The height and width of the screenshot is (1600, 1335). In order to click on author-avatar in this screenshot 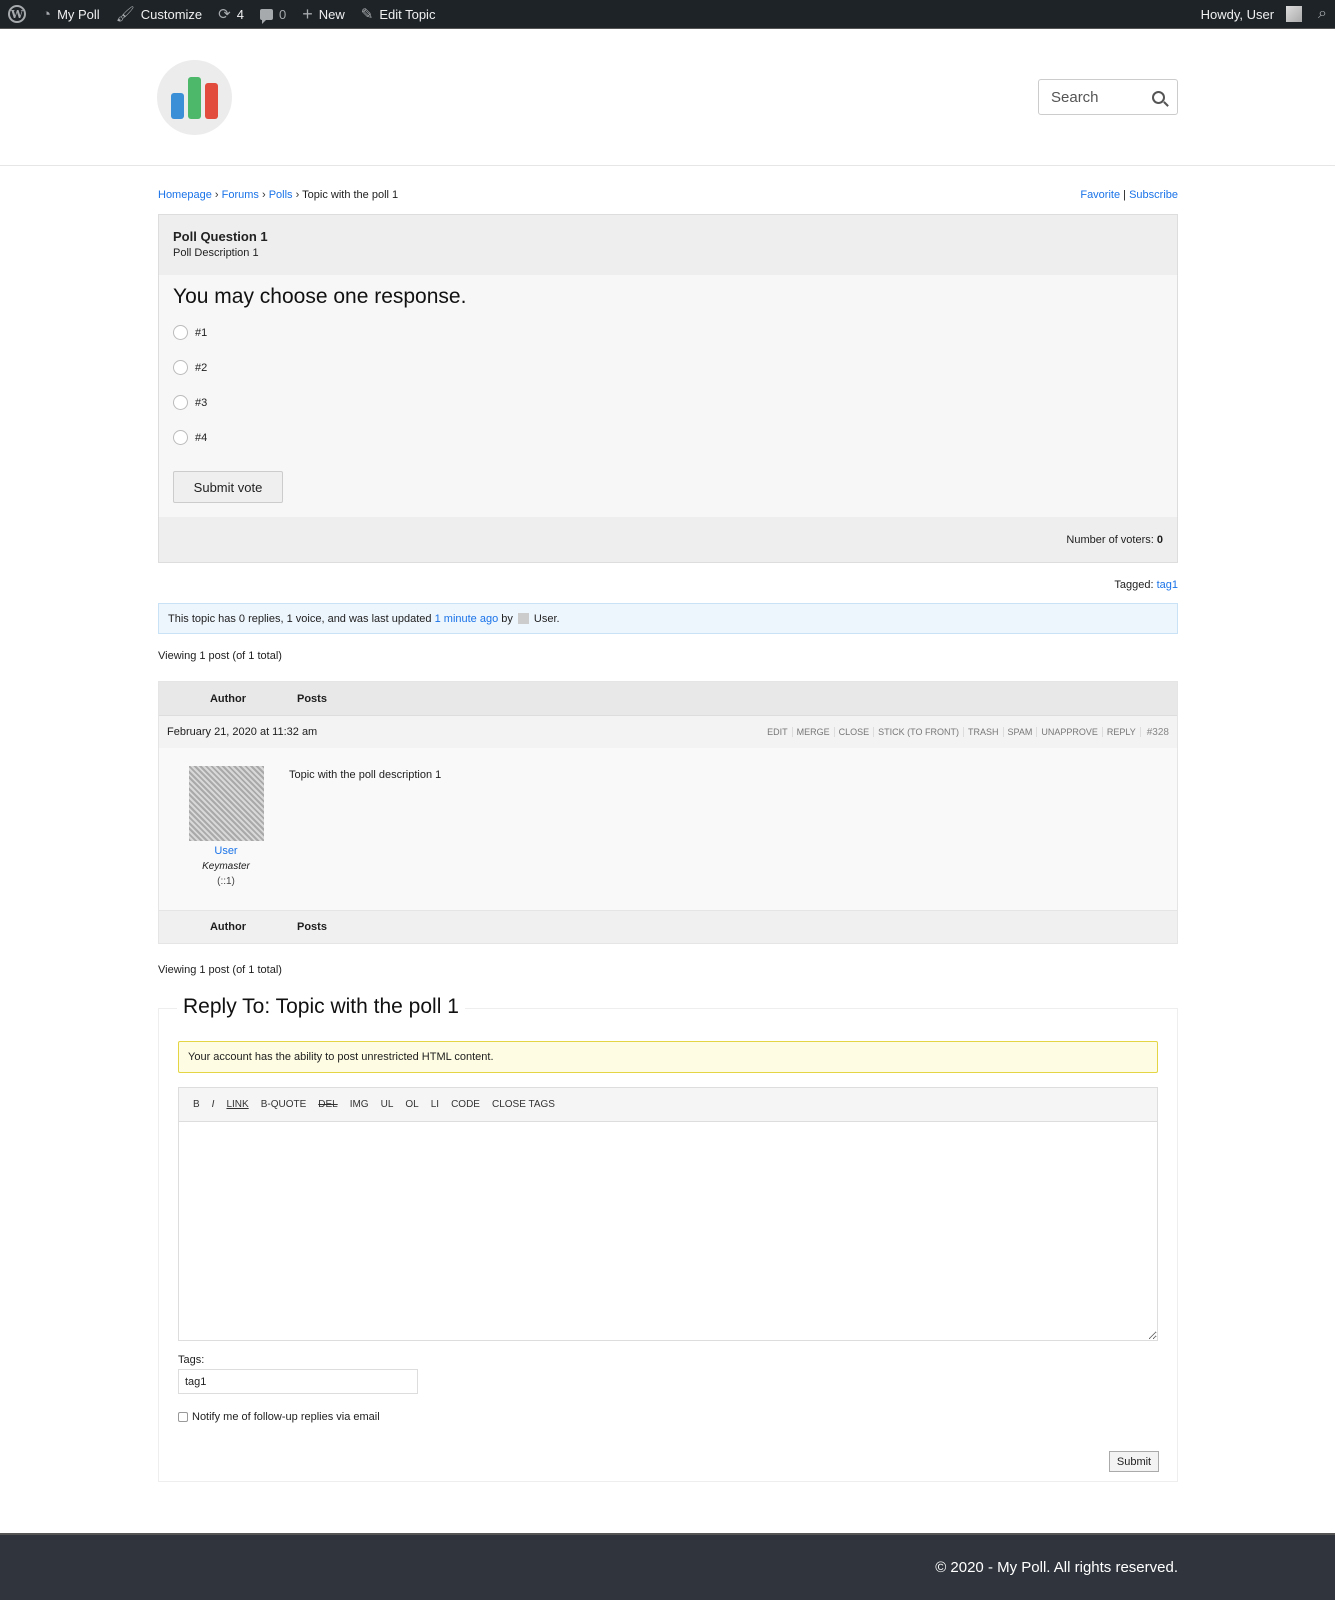, I will do `click(226, 803)`.